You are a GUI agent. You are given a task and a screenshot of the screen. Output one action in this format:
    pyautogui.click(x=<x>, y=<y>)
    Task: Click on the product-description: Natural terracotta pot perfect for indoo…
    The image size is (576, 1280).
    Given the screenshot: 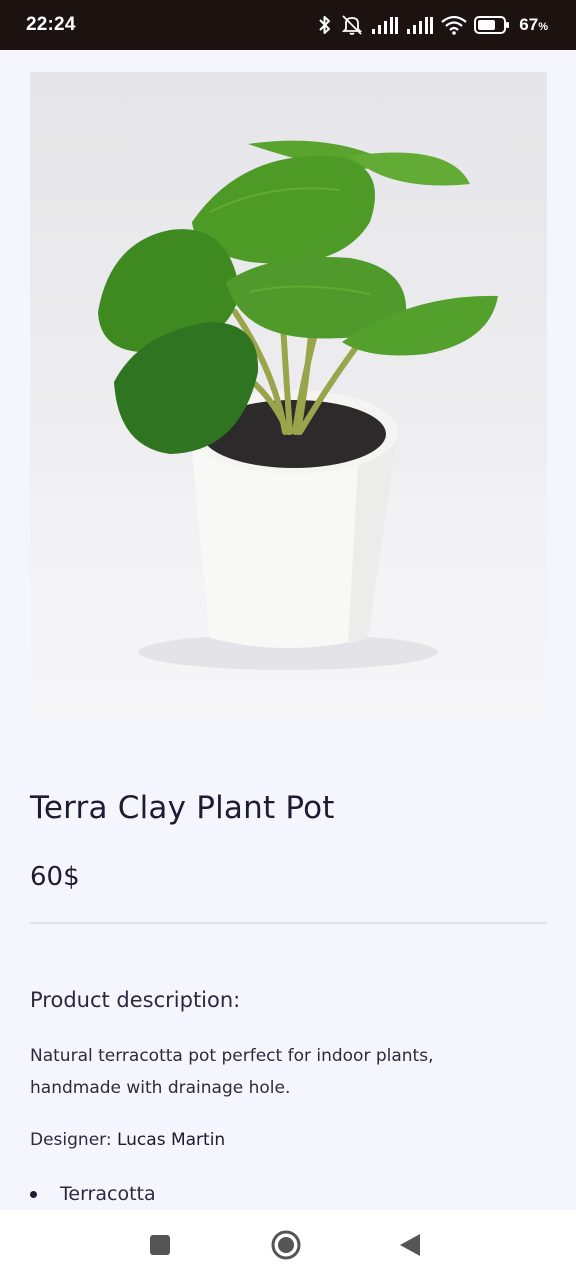 What is the action you would take?
    pyautogui.click(x=232, y=1072)
    